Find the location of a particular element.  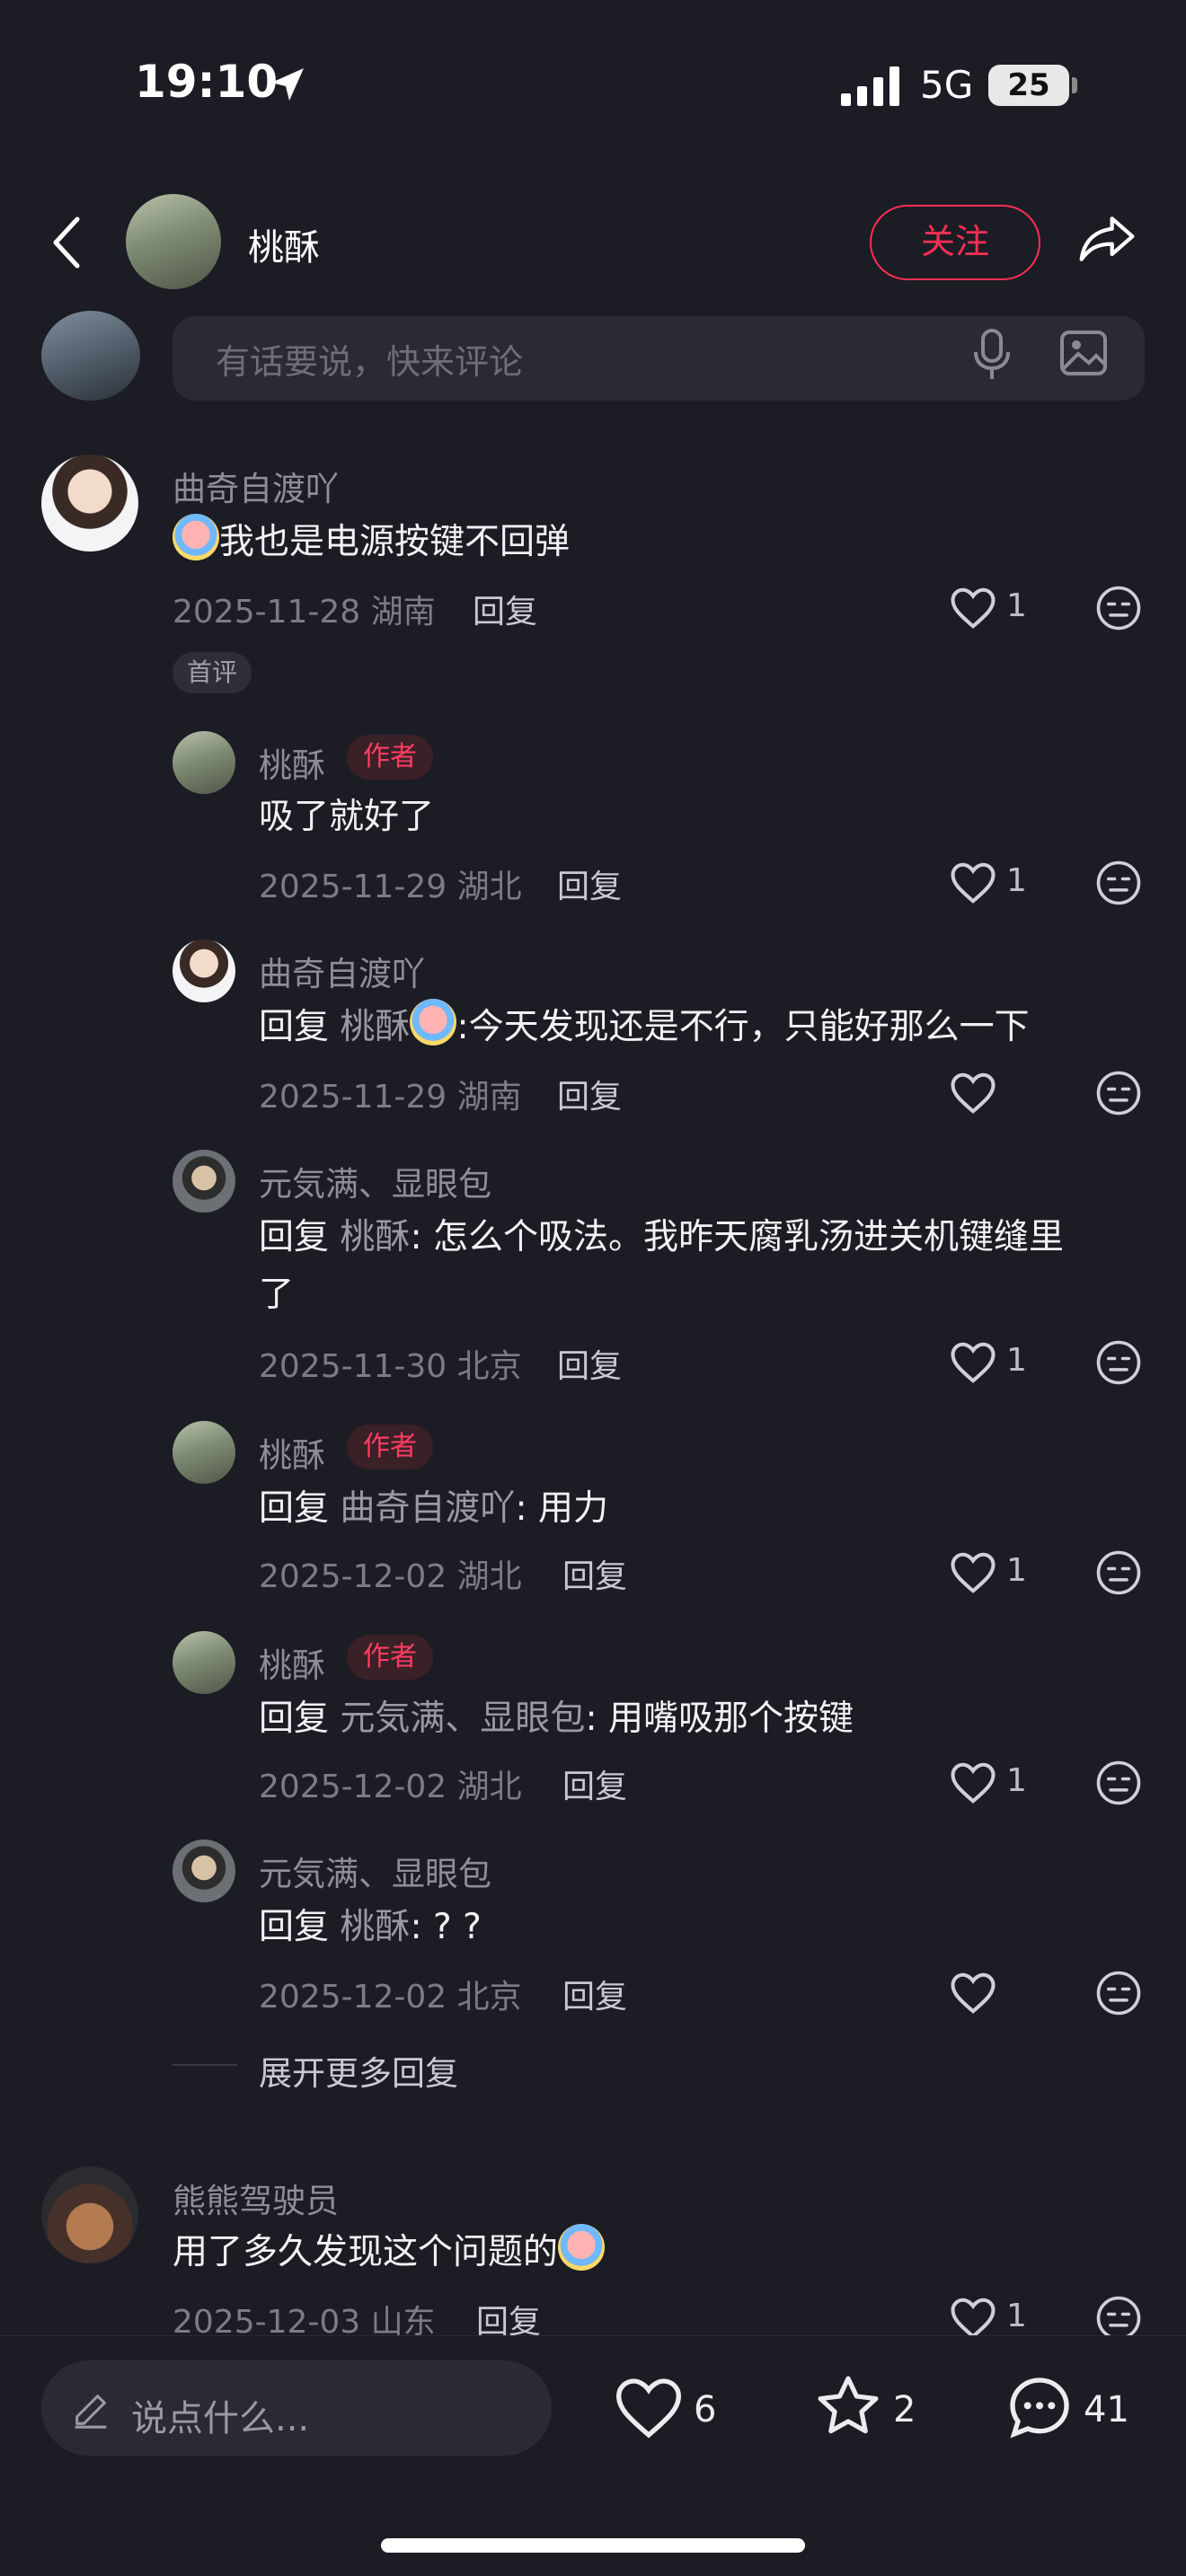

reply-text: 回复 桃酥: ? ? is located at coordinates (370, 1927).